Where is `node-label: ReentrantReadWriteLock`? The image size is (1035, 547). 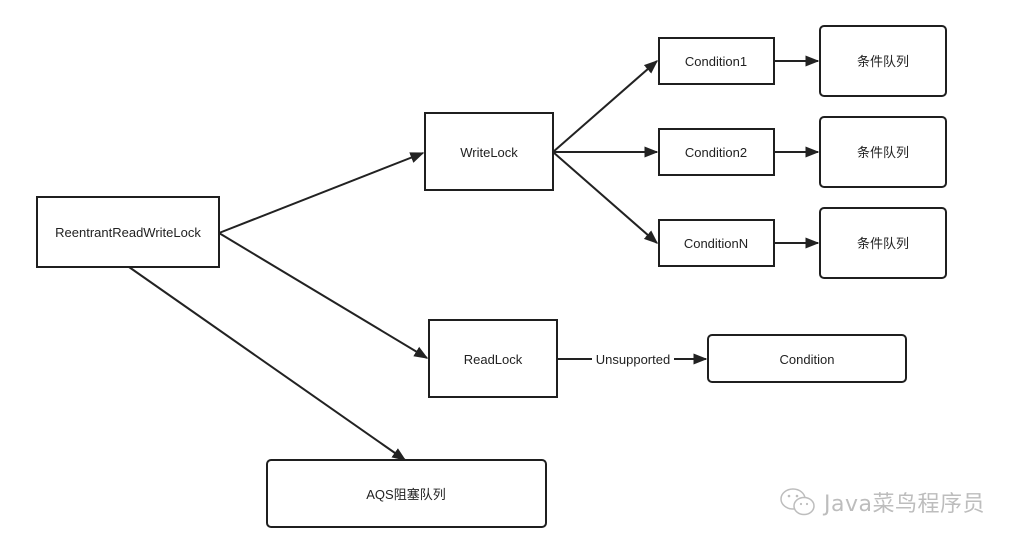
node-label: ReentrantReadWriteLock is located at coordinates (128, 232).